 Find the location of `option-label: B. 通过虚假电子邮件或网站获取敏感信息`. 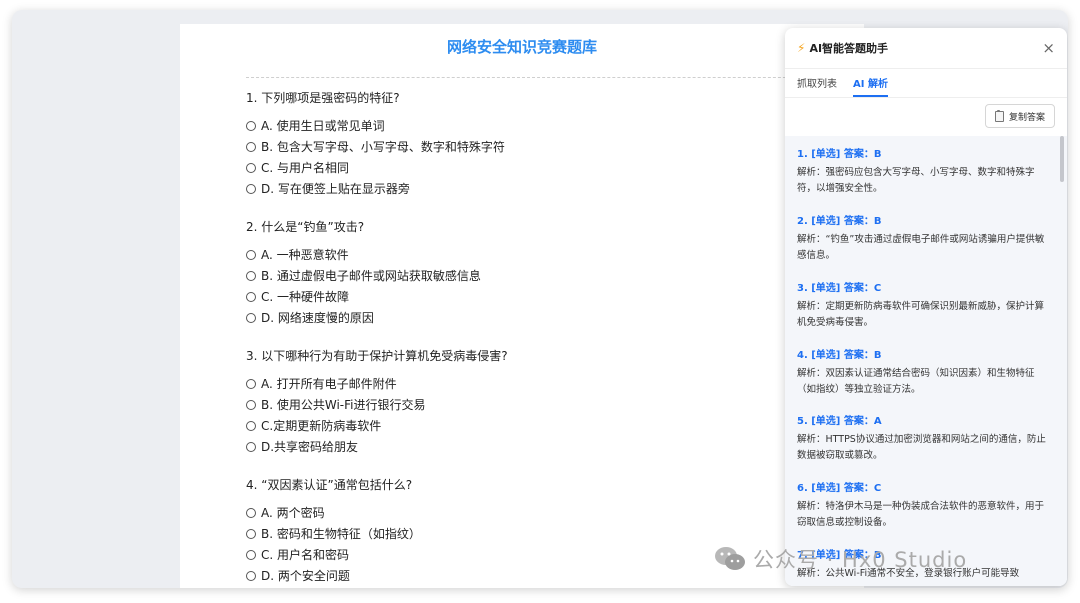

option-label: B. 通过虚假电子邮件或网站获取敏感信息 is located at coordinates (371, 276).